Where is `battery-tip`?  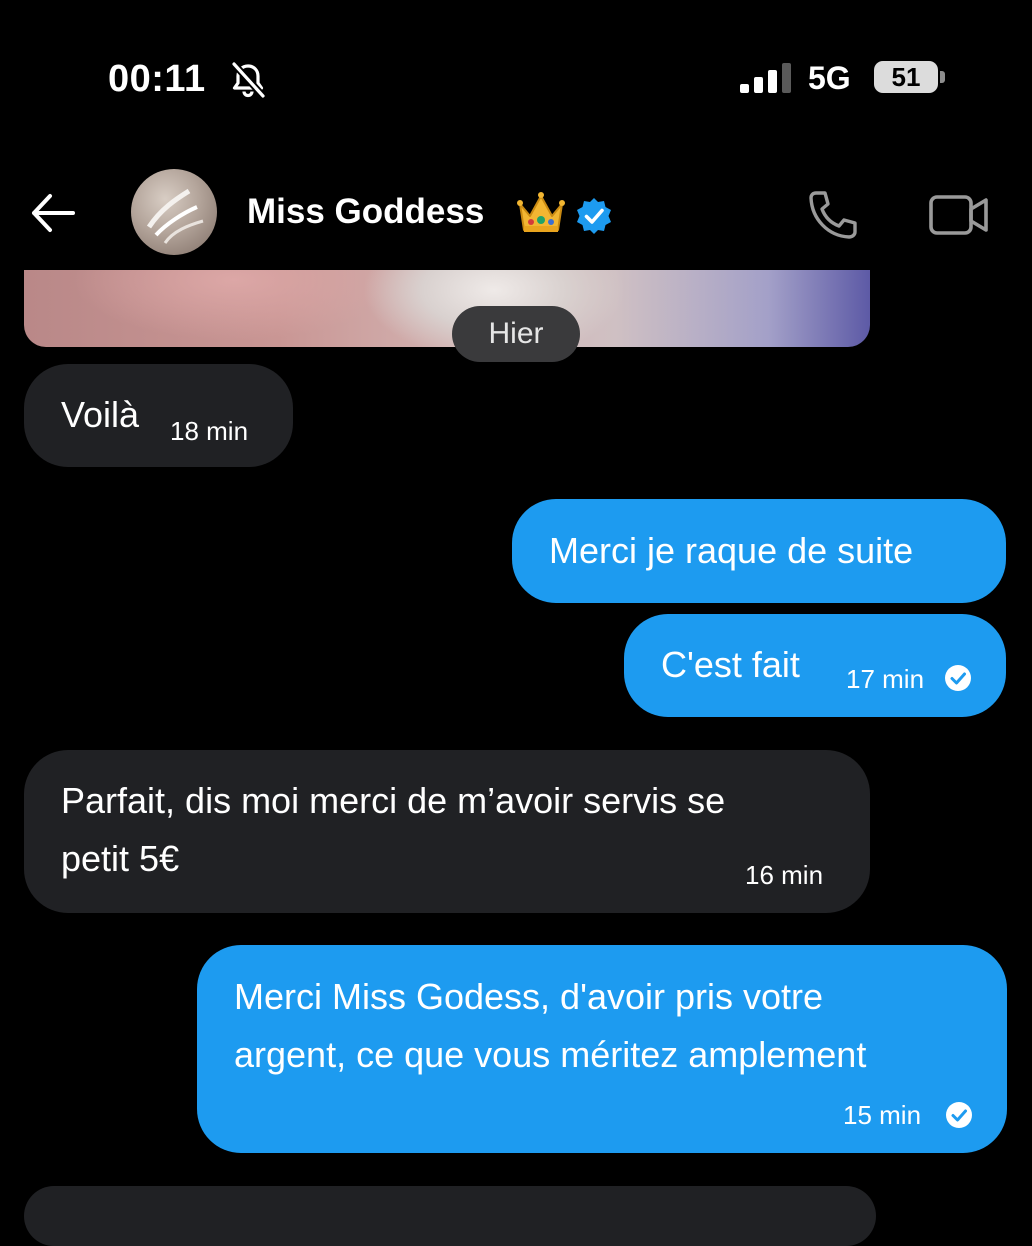
battery-tip is located at coordinates (942, 77).